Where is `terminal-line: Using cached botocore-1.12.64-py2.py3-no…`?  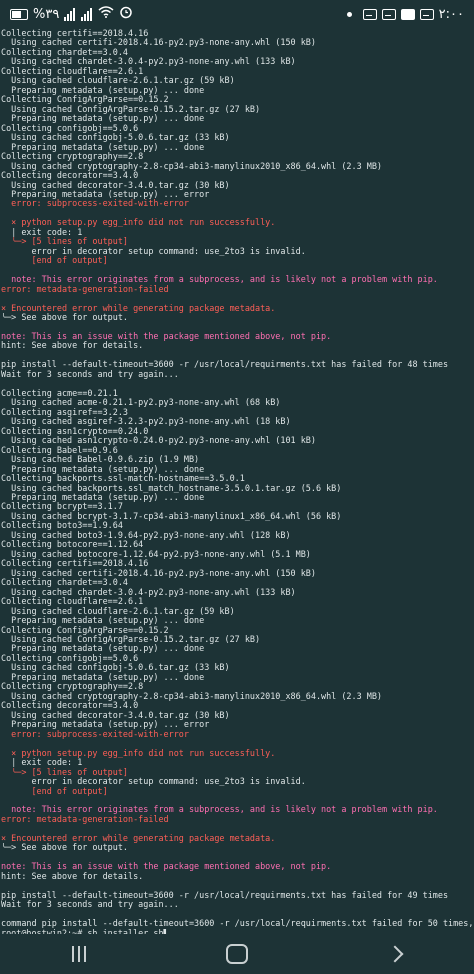
terminal-line: Using cached botocore-1.12.64-py2.py3-no… is located at coordinates (156, 554).